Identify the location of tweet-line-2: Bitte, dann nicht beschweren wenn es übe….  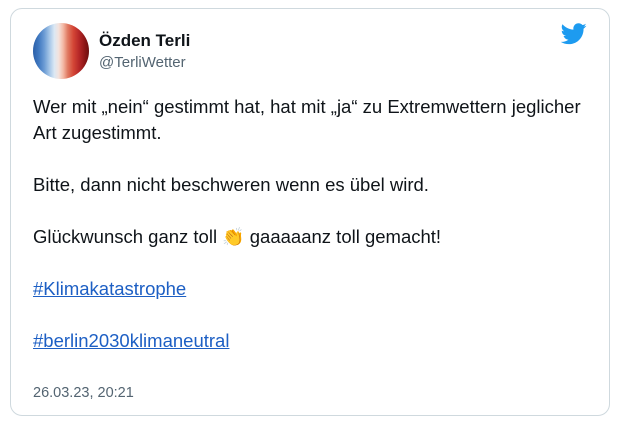
(231, 184).